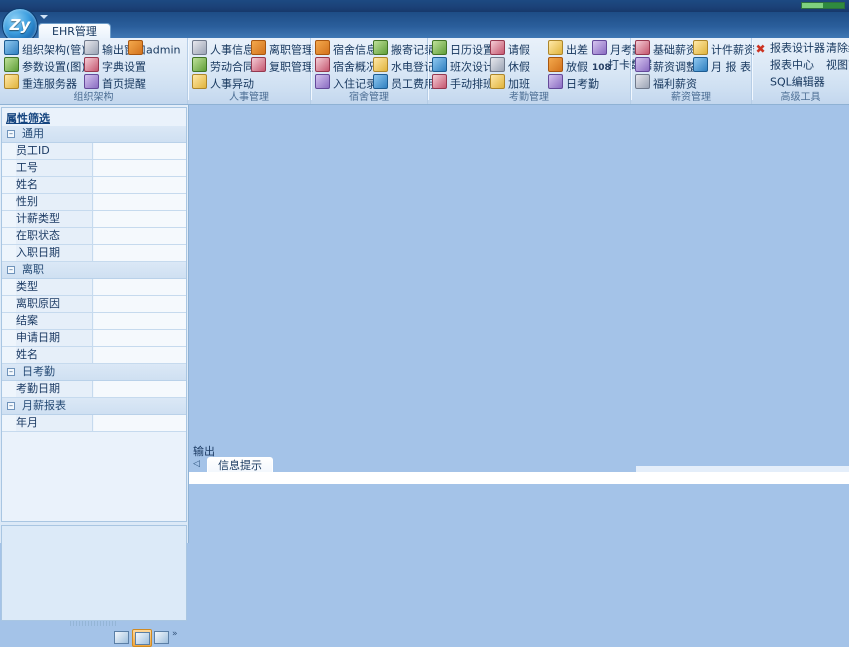  I want to click on ribbon-item-手动排班: 手动排班, so click(463, 82).